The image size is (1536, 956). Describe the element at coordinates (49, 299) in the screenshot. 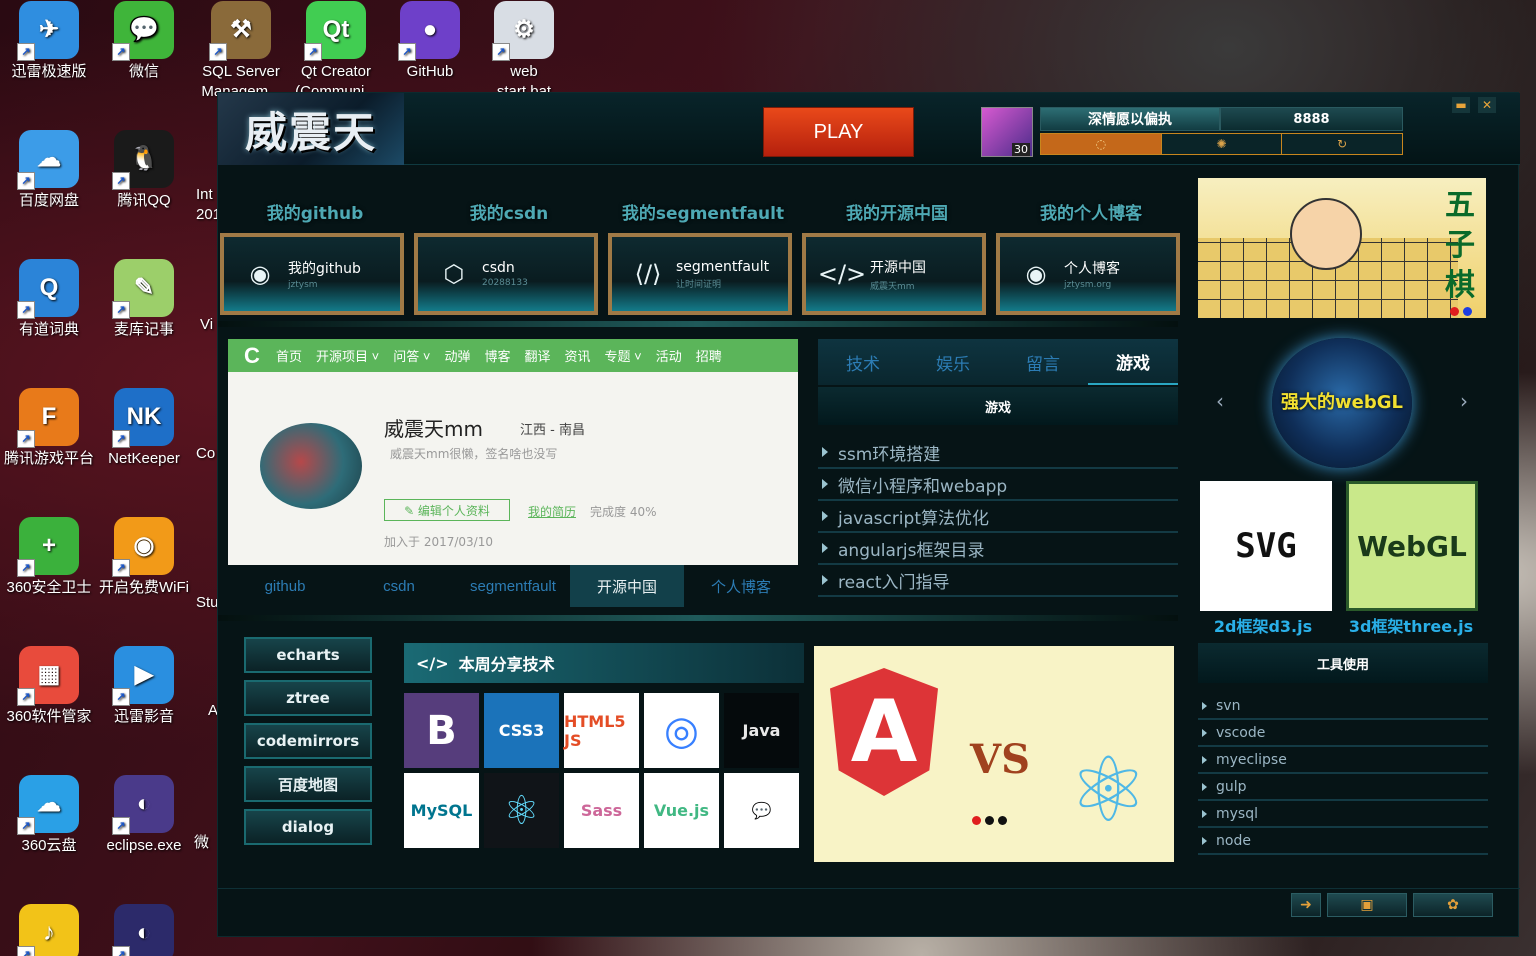

I see `desktop-icon: Q 有道词典` at that location.